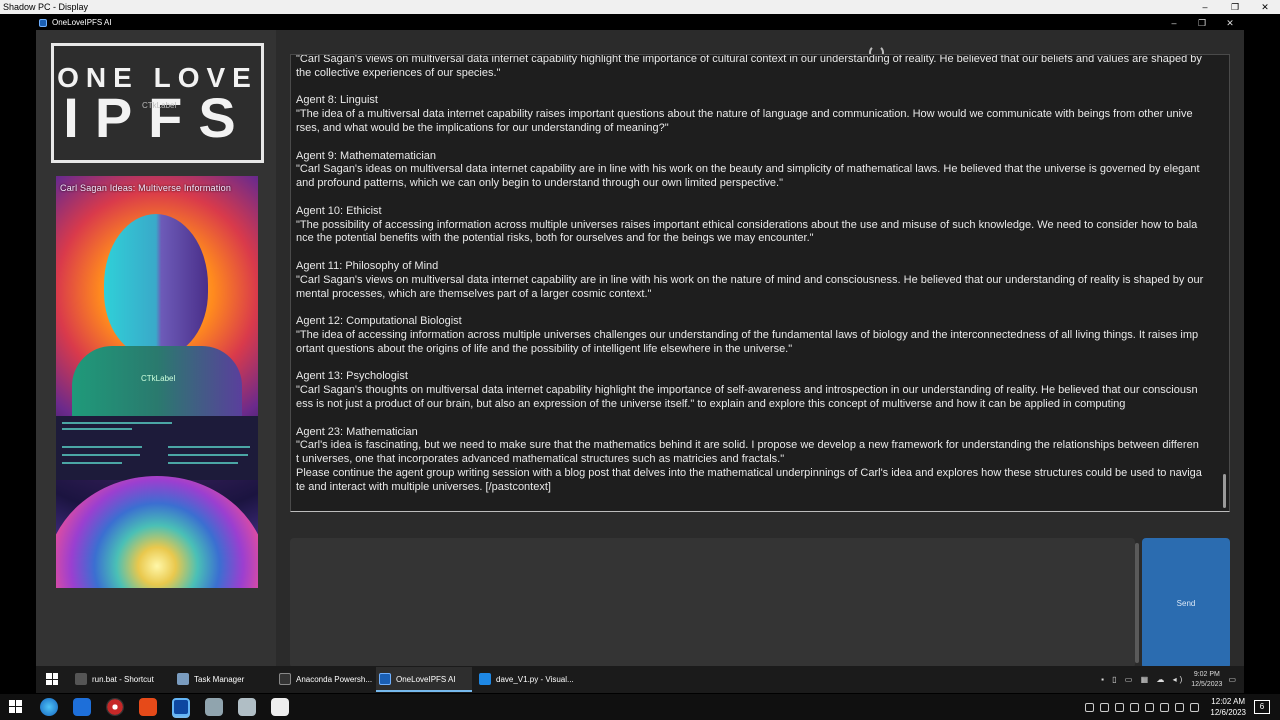 This screenshot has height=720, width=1280. Describe the element at coordinates (159, 105) in the screenshot. I see `logo-widget-label: CTkLabel` at that location.